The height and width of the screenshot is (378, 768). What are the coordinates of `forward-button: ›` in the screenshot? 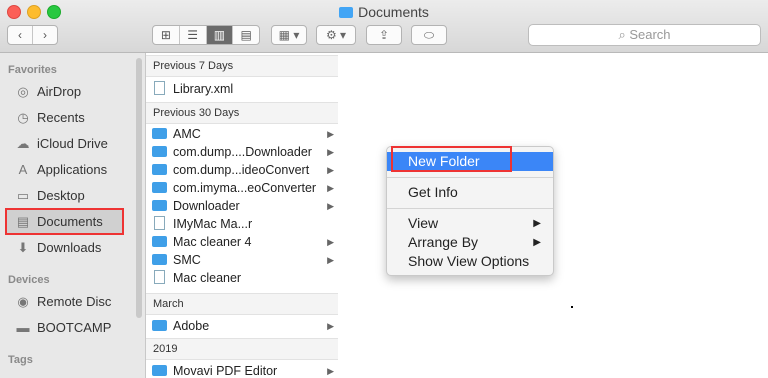 It's located at (45, 35).